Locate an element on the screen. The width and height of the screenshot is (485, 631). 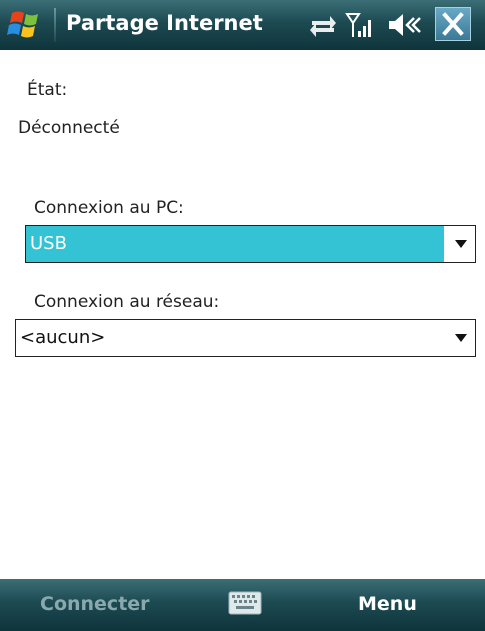
pc-connection-dropdown: USB is located at coordinates (250, 244).